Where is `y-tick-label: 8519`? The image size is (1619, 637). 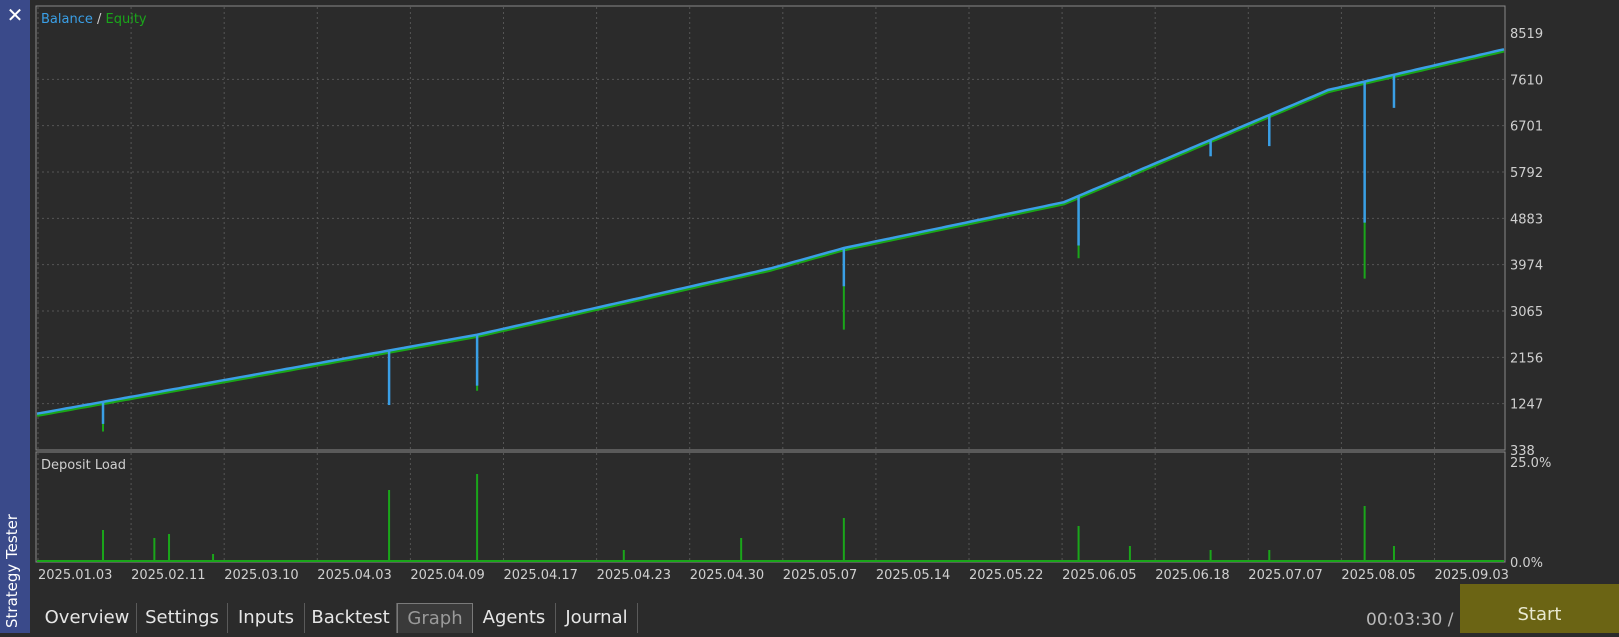 y-tick-label: 8519 is located at coordinates (1526, 34).